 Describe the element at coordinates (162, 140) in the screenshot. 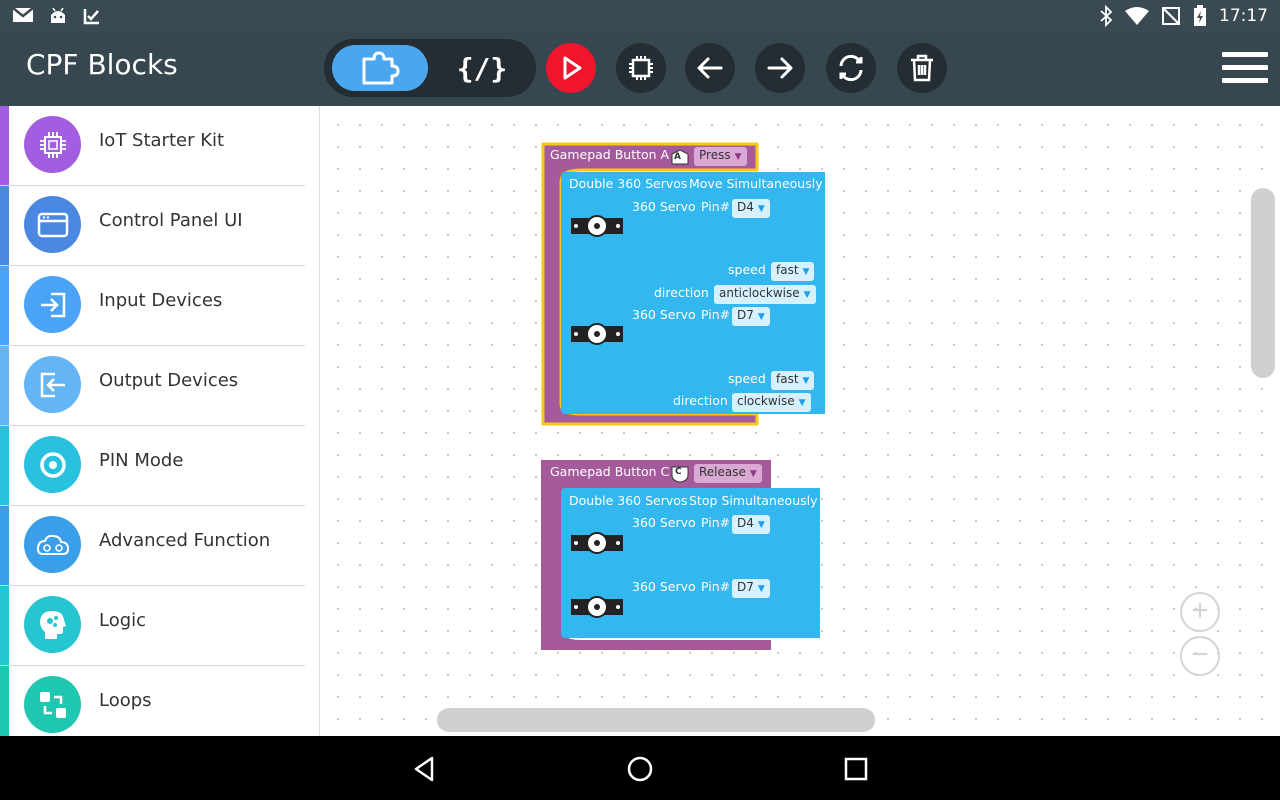

I see `sidebar-item-label: IoT Starter Kit` at that location.